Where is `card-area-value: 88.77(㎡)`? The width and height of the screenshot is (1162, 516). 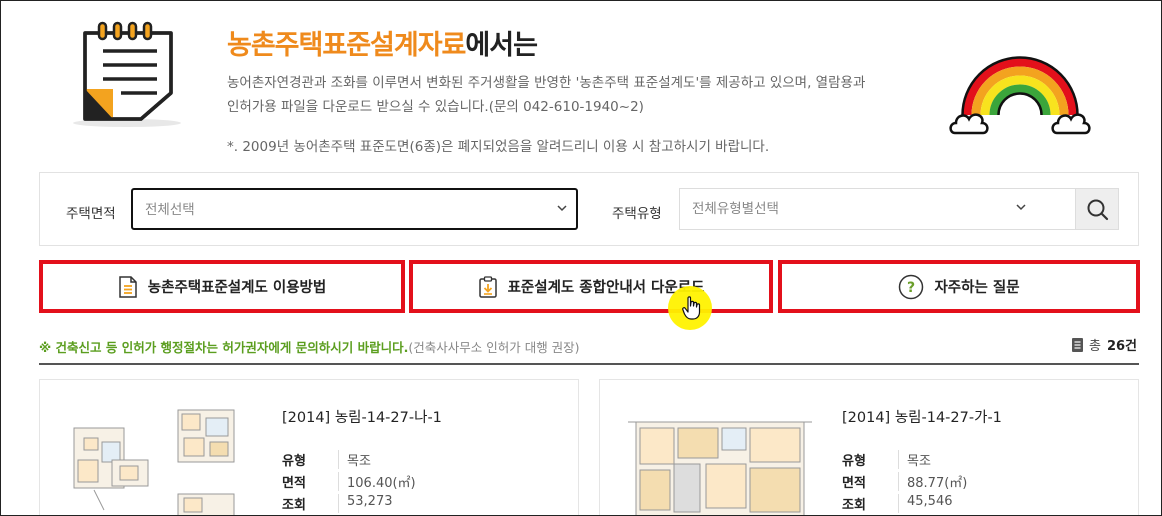 card-area-value: 88.77(㎡) is located at coordinates (932, 481).